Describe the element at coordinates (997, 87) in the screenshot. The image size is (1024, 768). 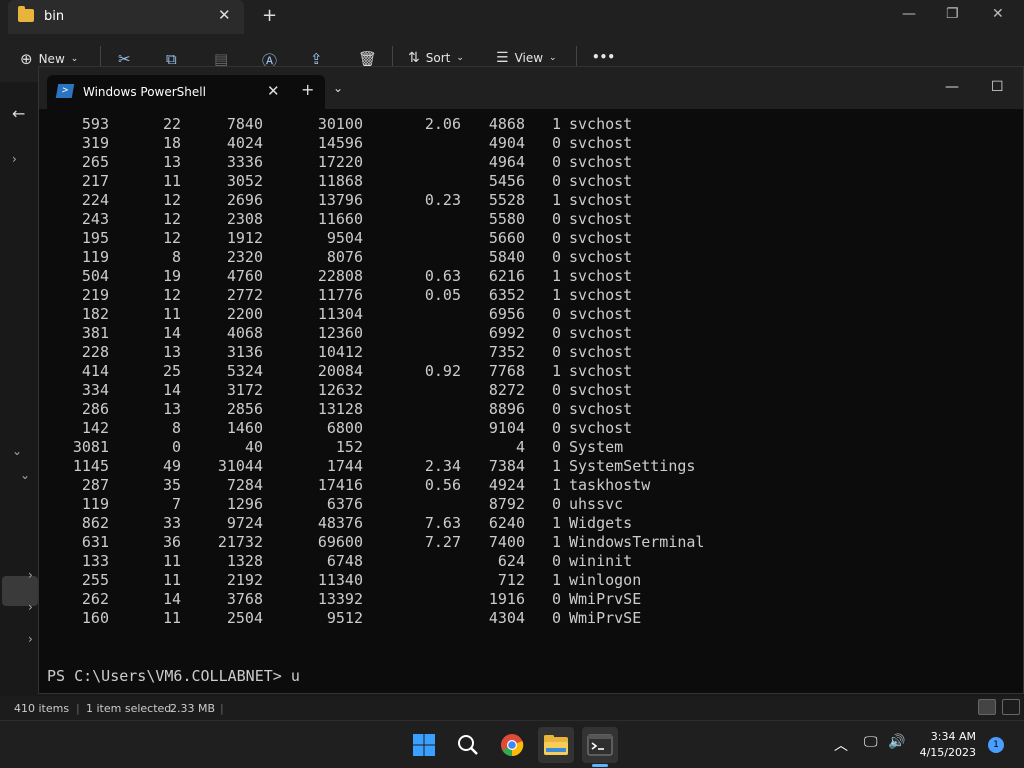
I see `maximize-icon: ☐` at that location.